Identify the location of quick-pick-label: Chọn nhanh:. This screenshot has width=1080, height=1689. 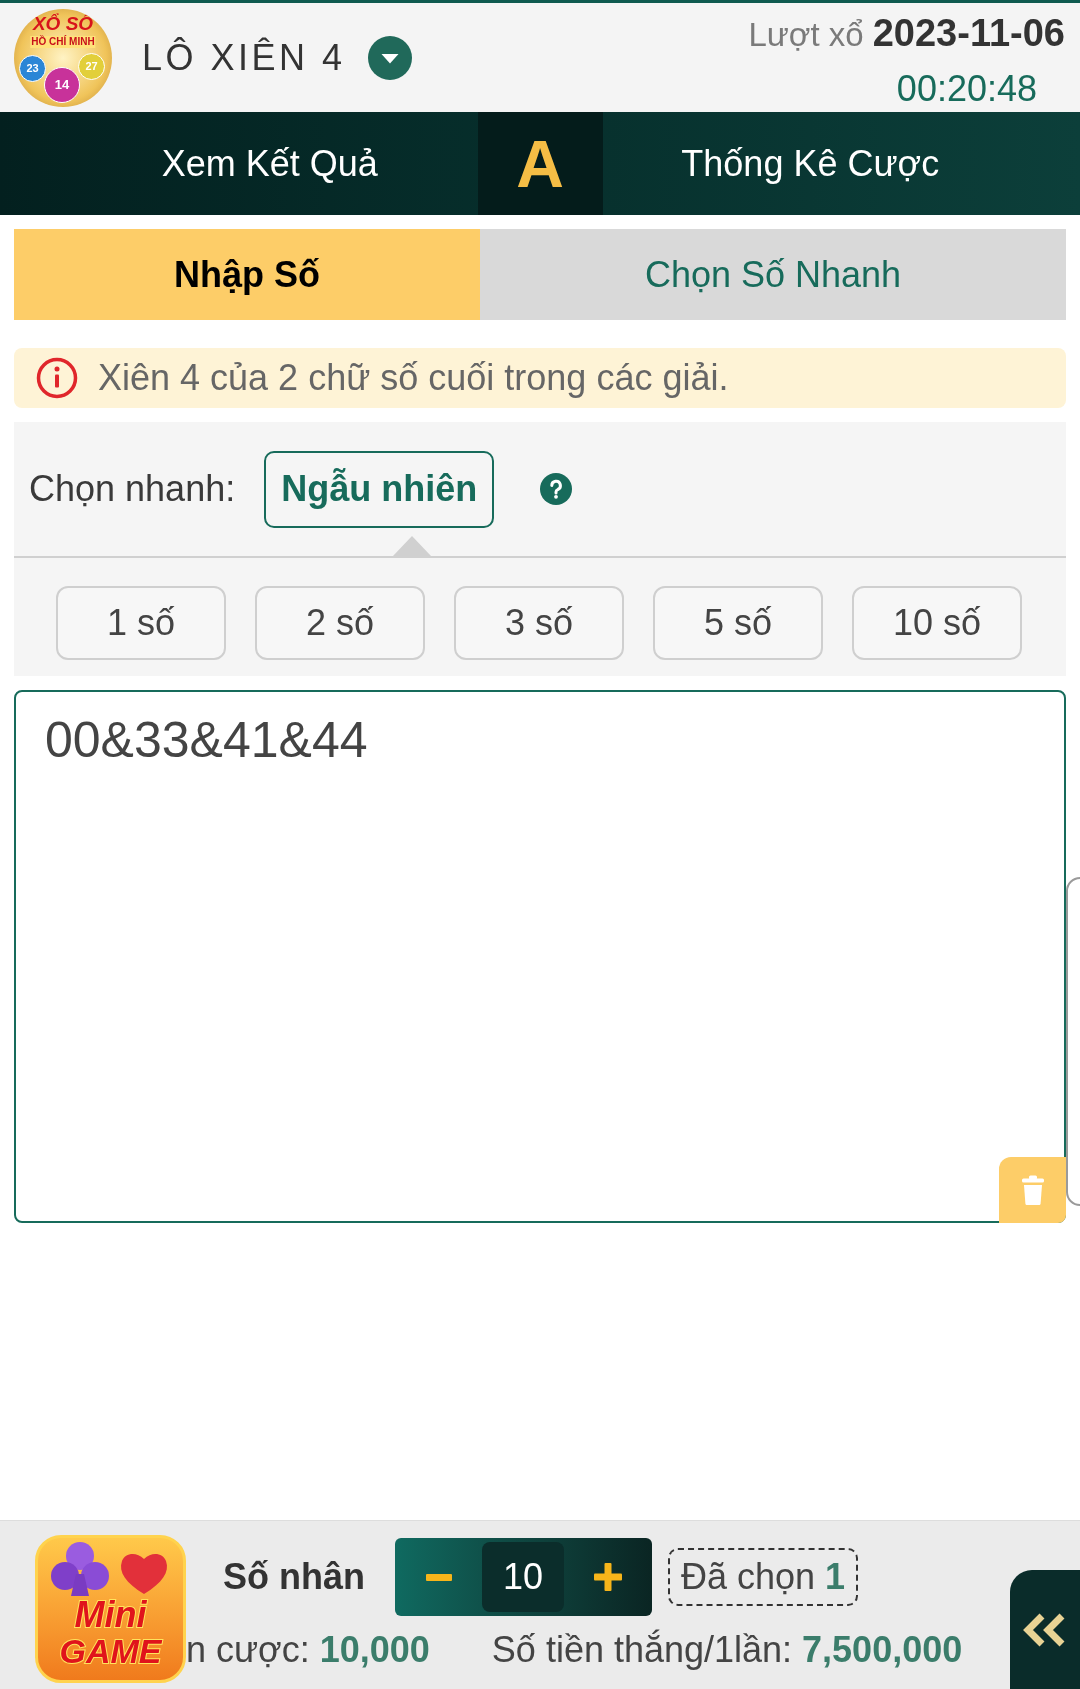
(132, 489).